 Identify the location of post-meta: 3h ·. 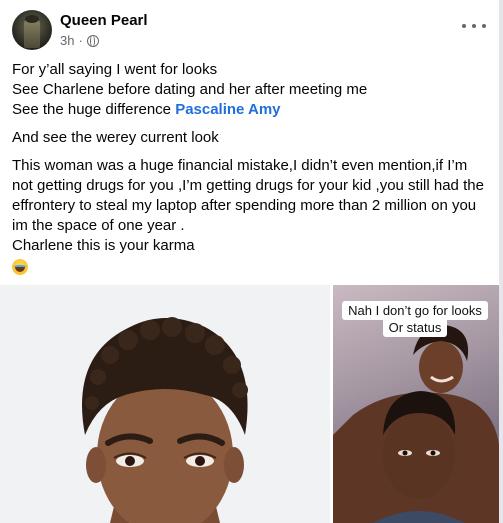
(79, 40).